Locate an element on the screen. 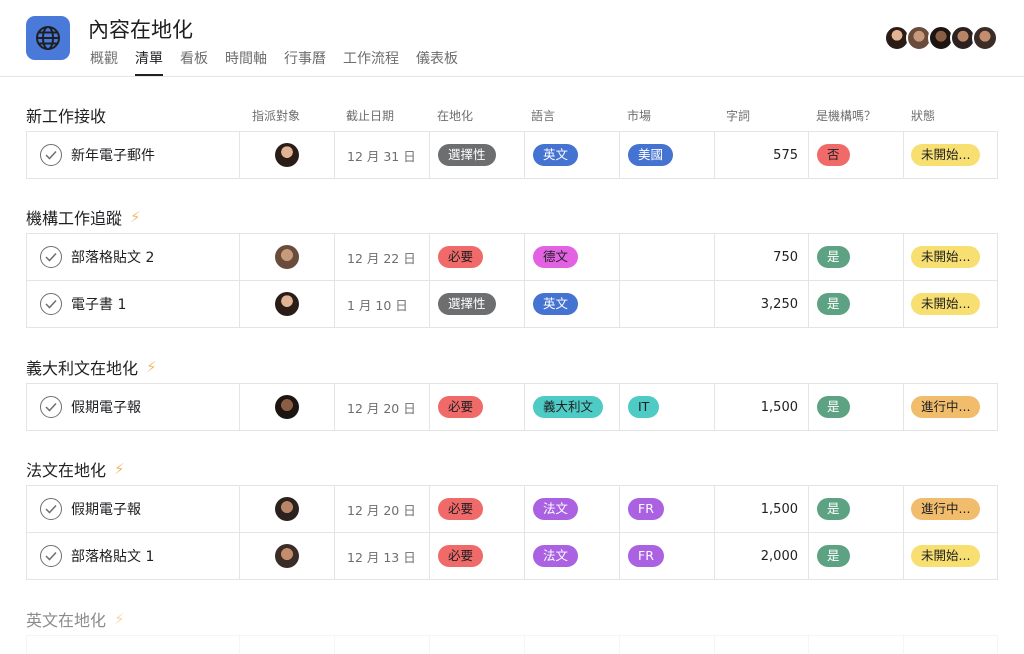 Image resolution: width=1024 pixels, height=654 pixels. tab-overview: 概觀 is located at coordinates (104, 62).